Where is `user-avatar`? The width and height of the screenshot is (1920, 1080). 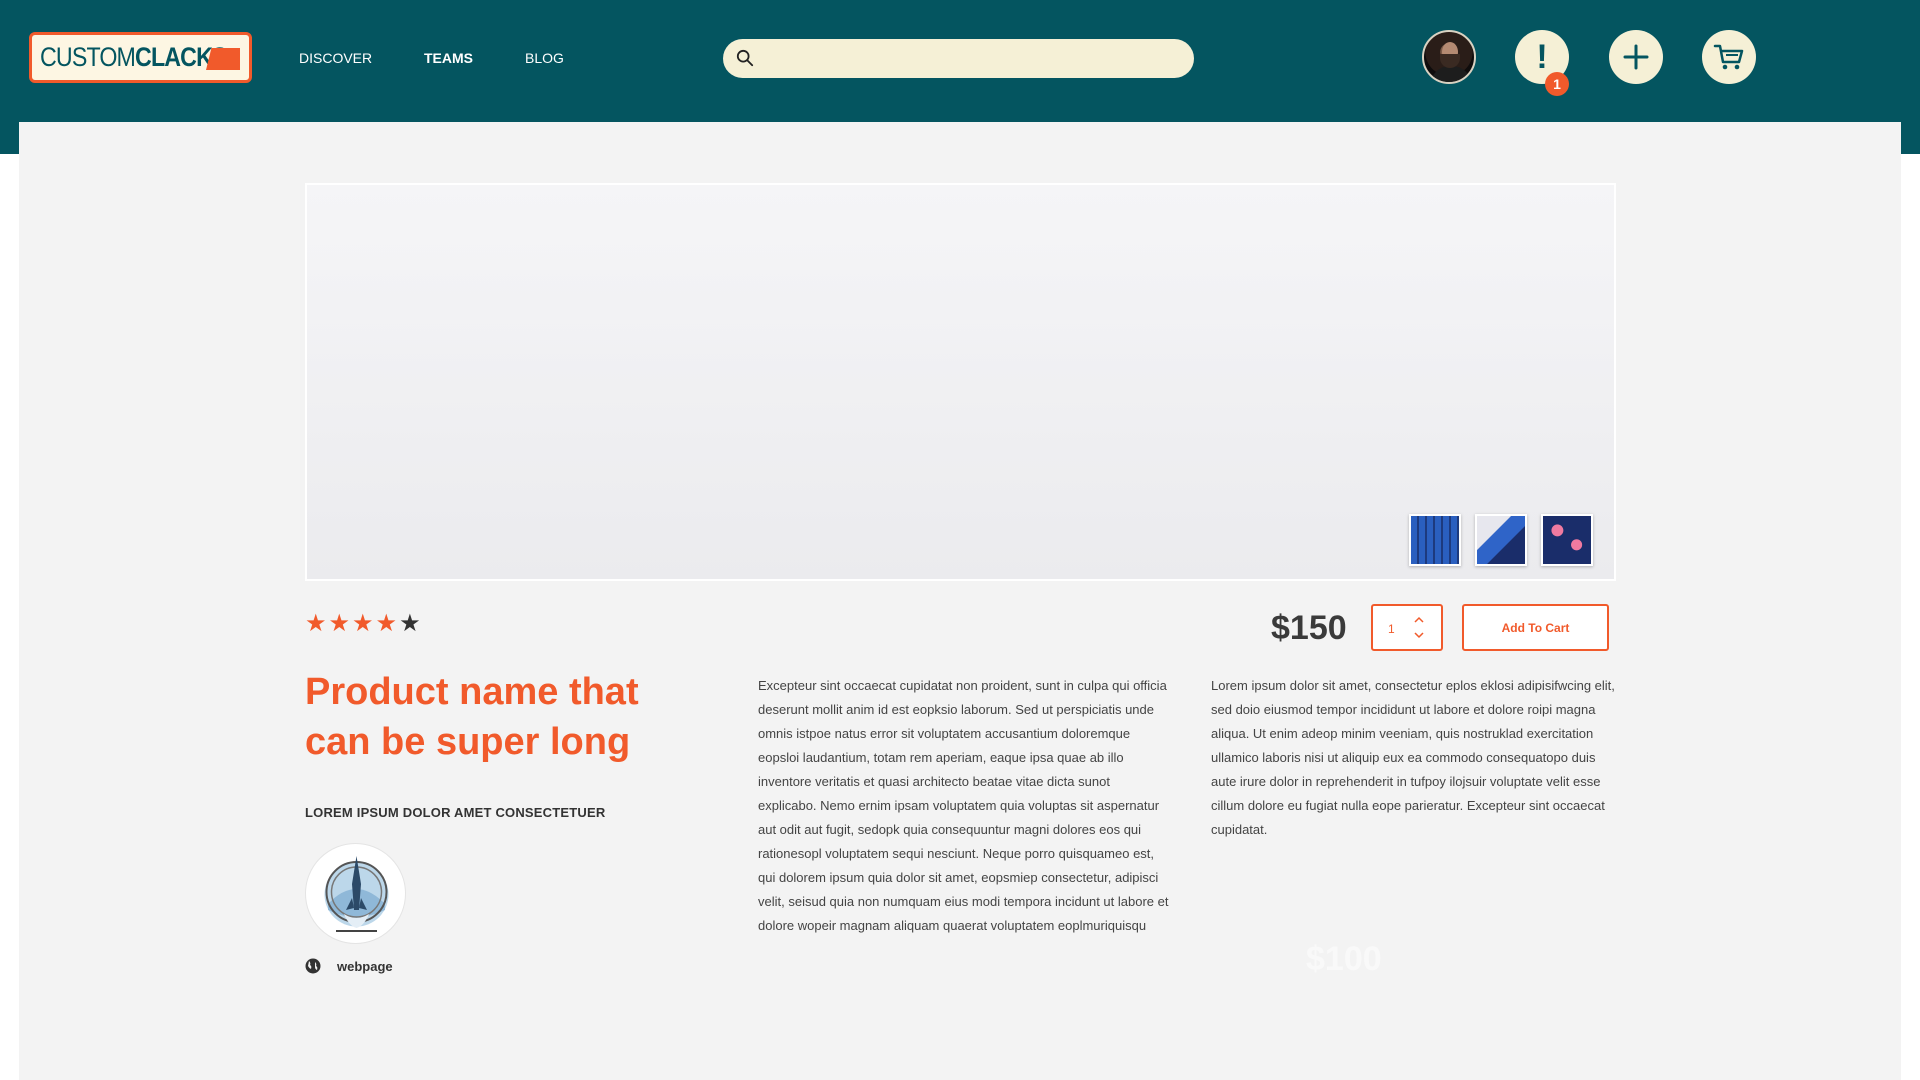
user-avatar is located at coordinates (1449, 57).